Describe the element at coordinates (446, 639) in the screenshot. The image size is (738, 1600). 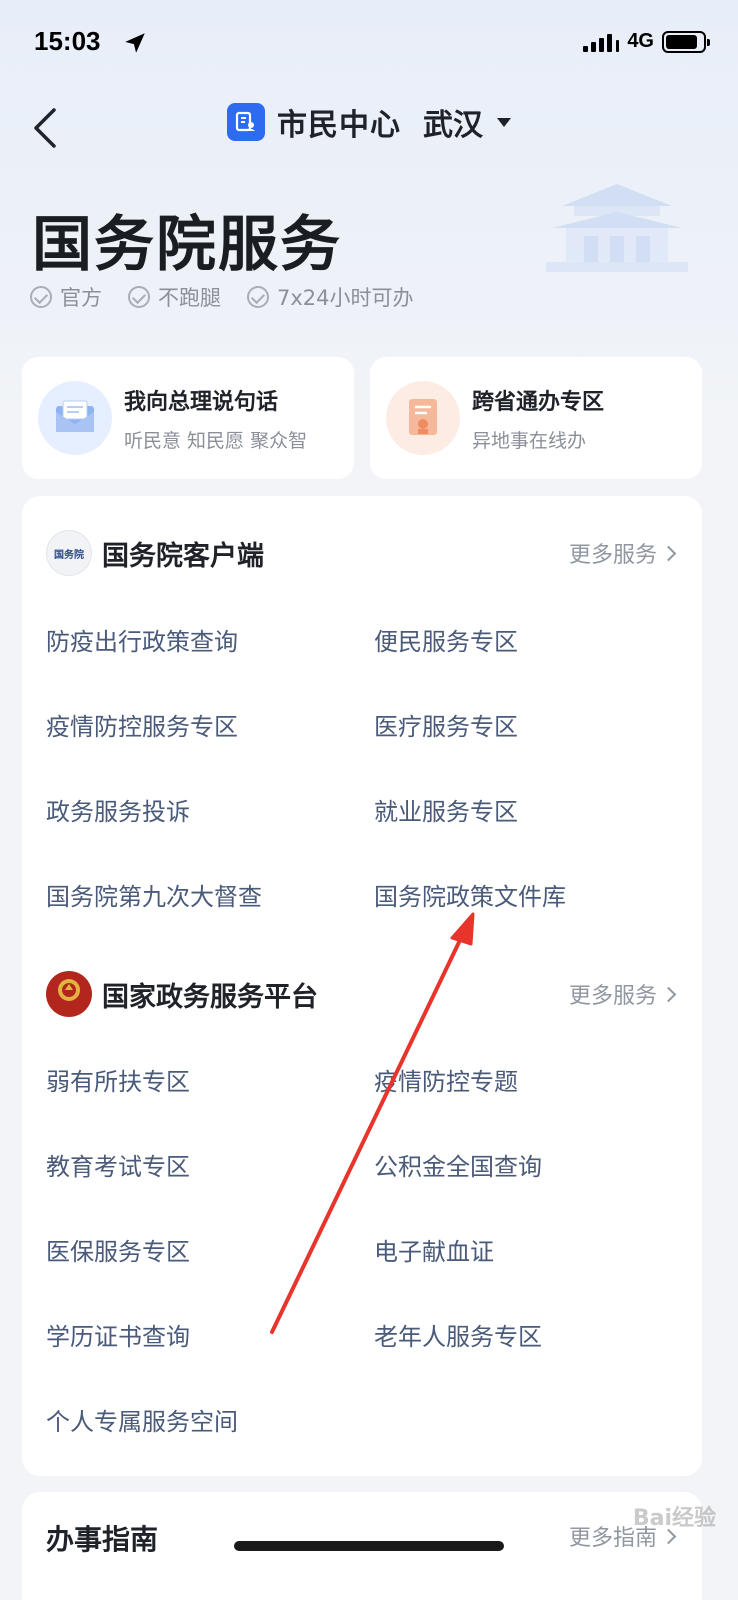
I see `service-link: 便民服务专区` at that location.